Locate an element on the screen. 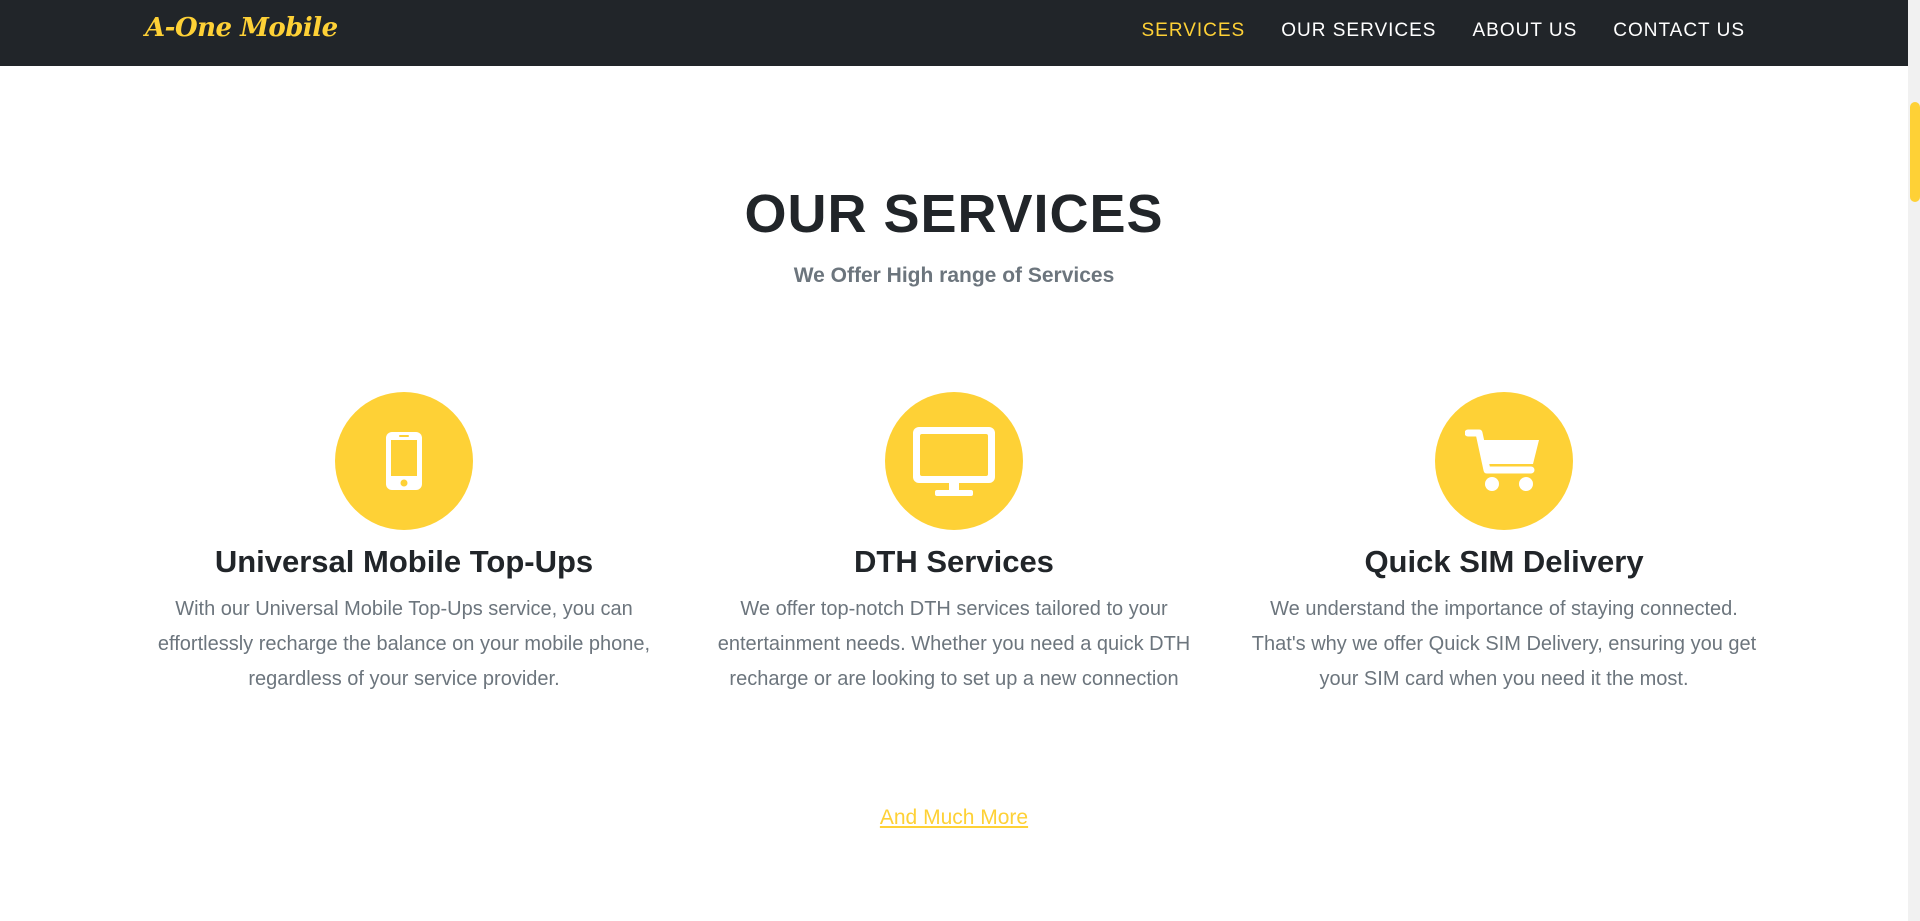 The height and width of the screenshot is (921, 1920). section-title: OUR SERVICES is located at coordinates (954, 214).